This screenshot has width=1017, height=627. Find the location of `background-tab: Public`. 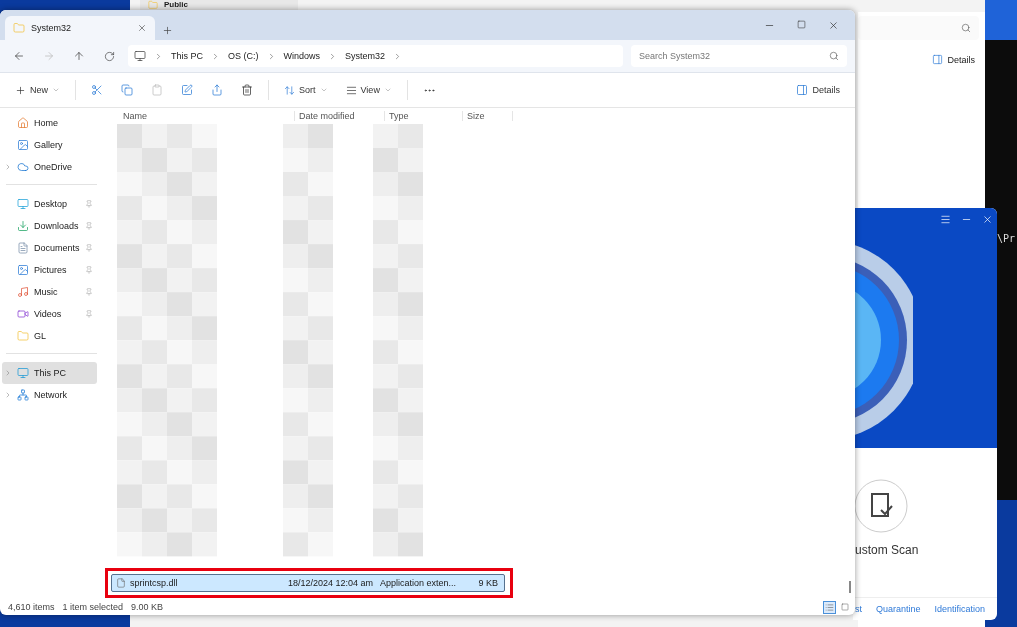

background-tab: Public is located at coordinates (219, 5).